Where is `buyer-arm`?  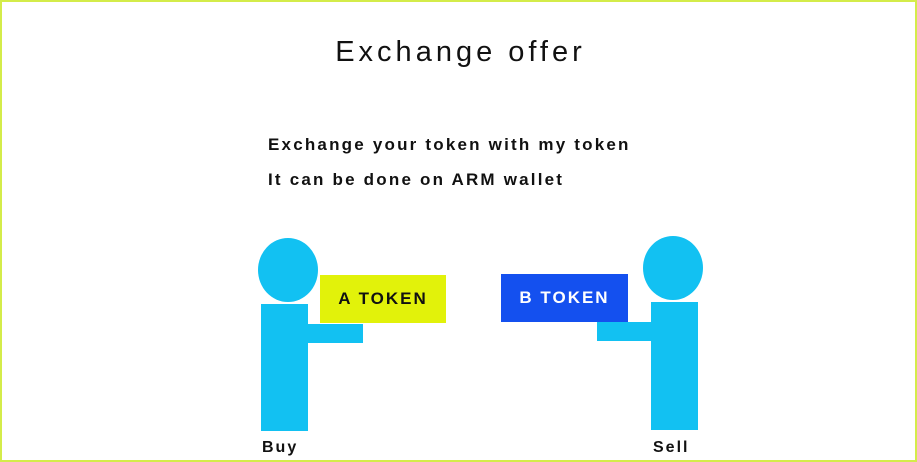
buyer-arm is located at coordinates (335, 333).